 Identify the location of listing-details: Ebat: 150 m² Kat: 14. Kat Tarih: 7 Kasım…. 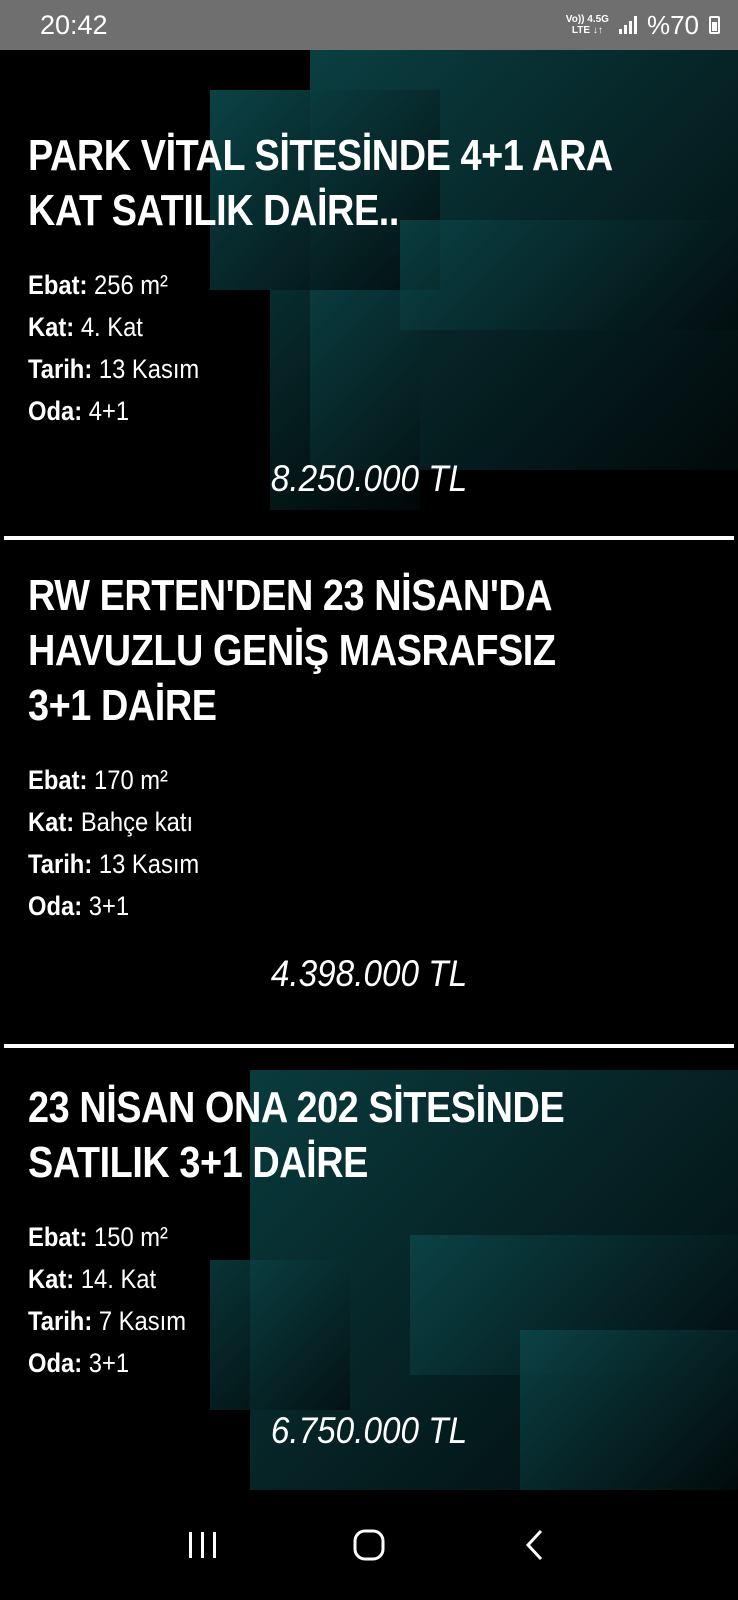
(383, 1300).